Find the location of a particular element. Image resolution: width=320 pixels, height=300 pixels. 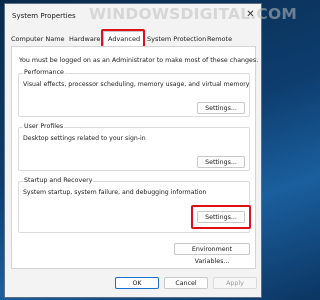

tab-computer-name: Computer Name is located at coordinates (38, 39).